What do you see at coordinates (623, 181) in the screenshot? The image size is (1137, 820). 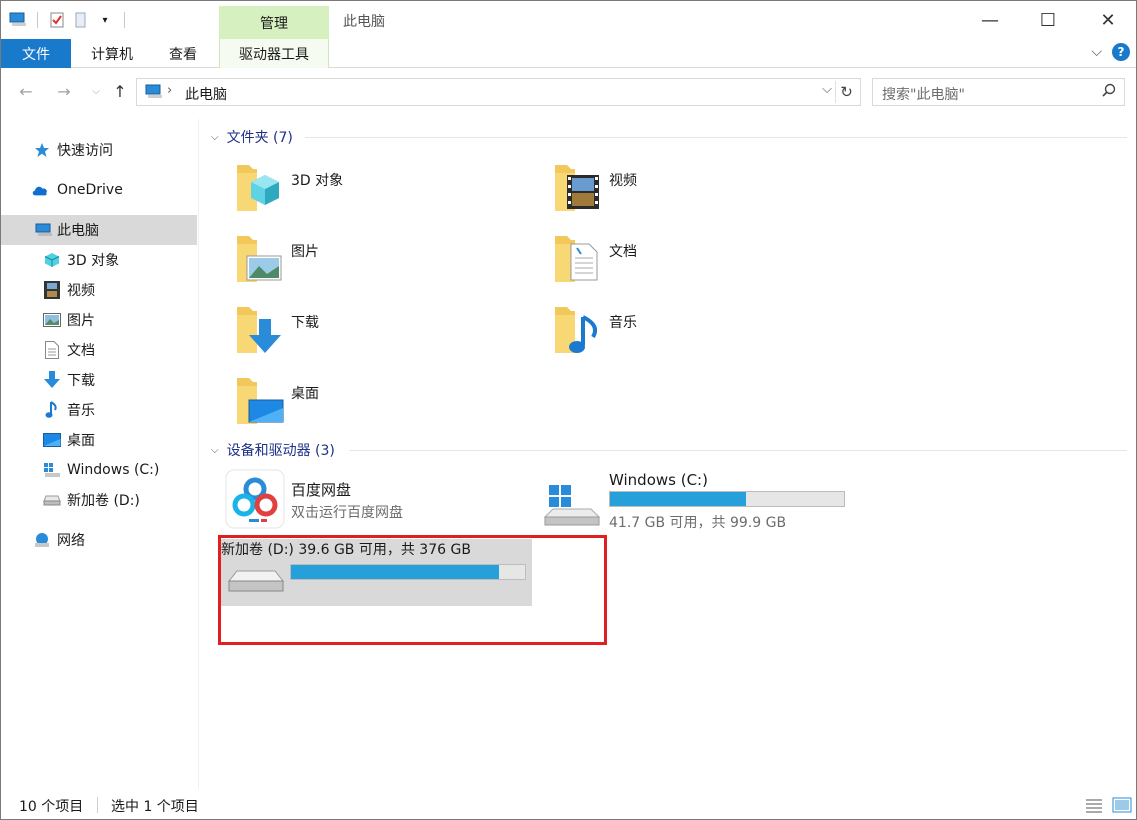 I see `folder-label: 视频` at bounding box center [623, 181].